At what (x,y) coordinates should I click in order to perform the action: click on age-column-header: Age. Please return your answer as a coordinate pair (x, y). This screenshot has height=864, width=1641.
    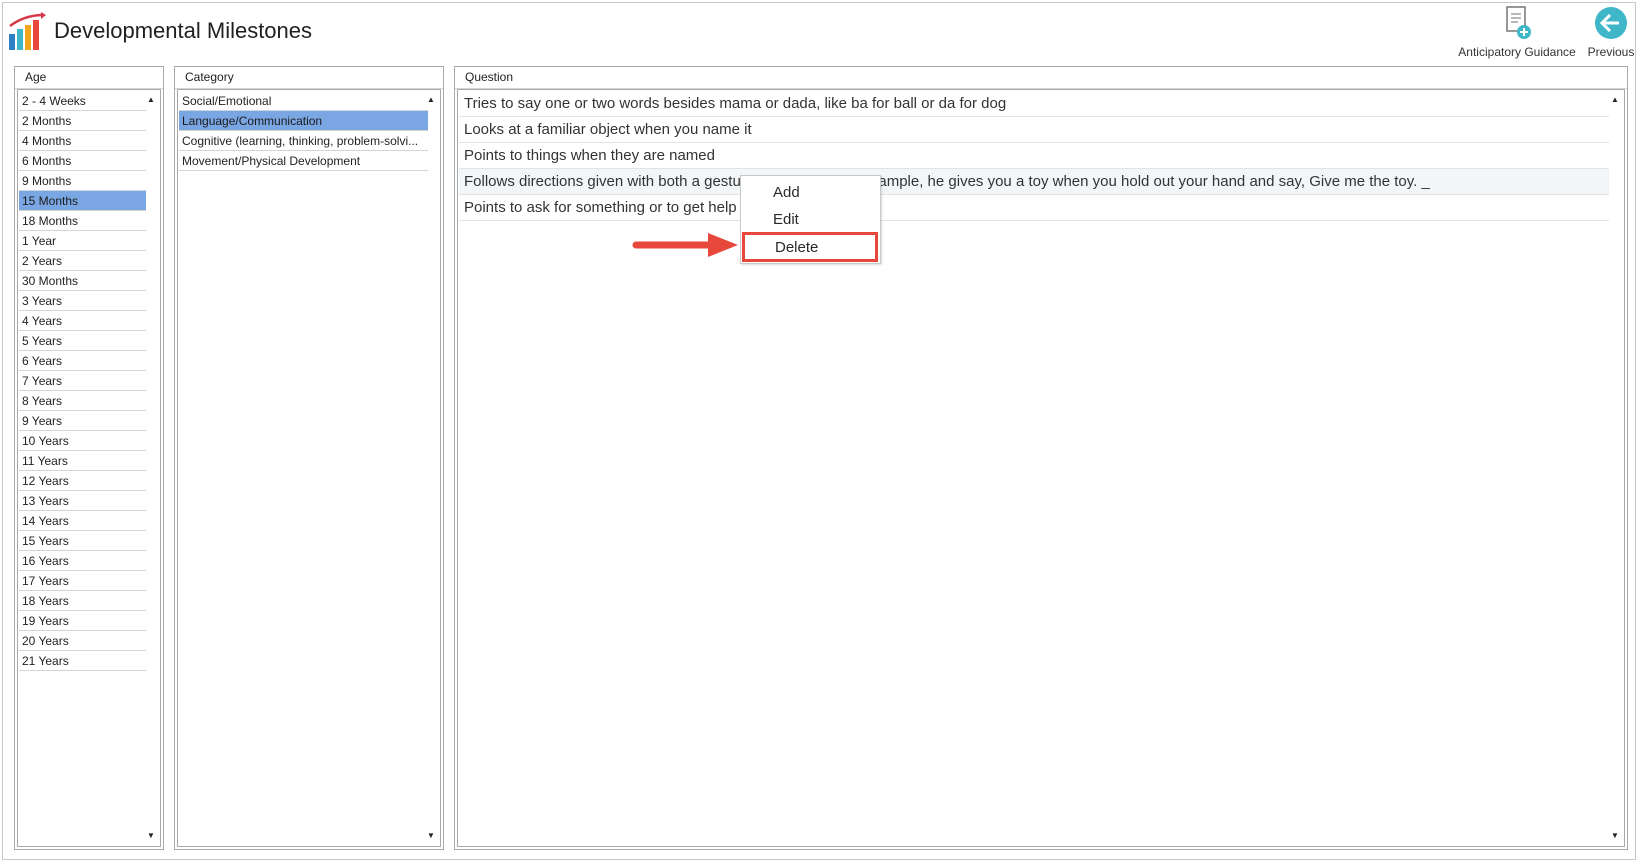
    Looking at the image, I should click on (89, 78).